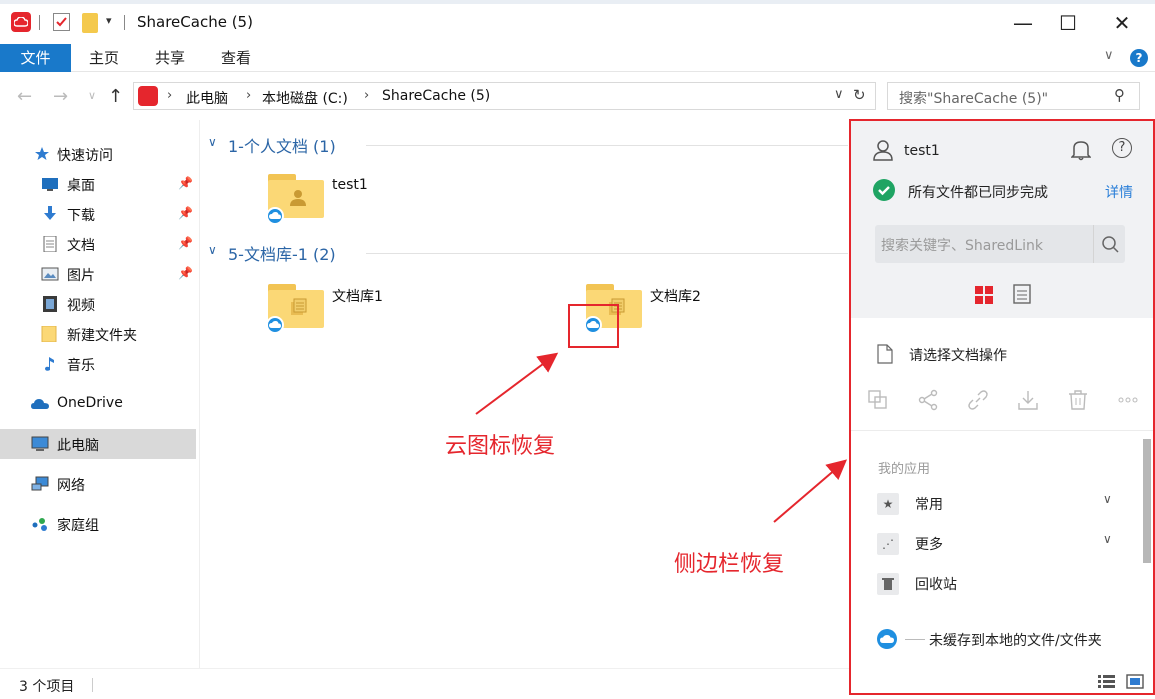 The image size is (1155, 699). Describe the element at coordinates (92, 95) in the screenshot. I see `recent-locations-chevron-icon: ∨` at that location.